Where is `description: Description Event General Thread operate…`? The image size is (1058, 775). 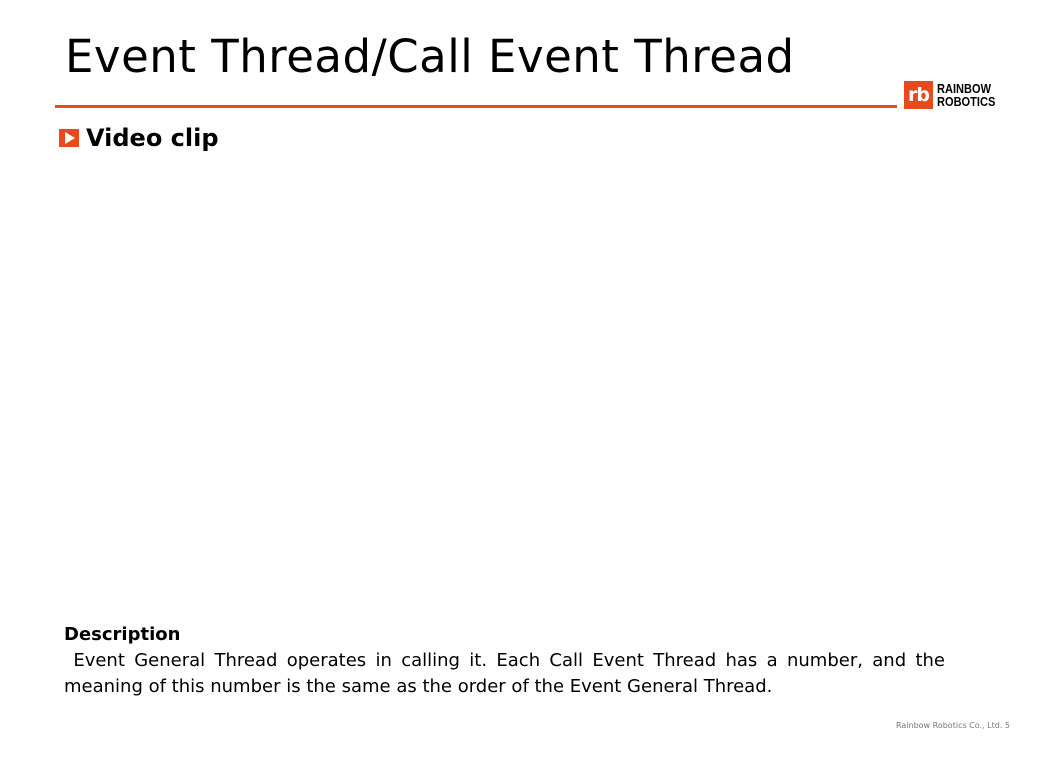
description: Description Event General Thread operate… is located at coordinates (504, 661).